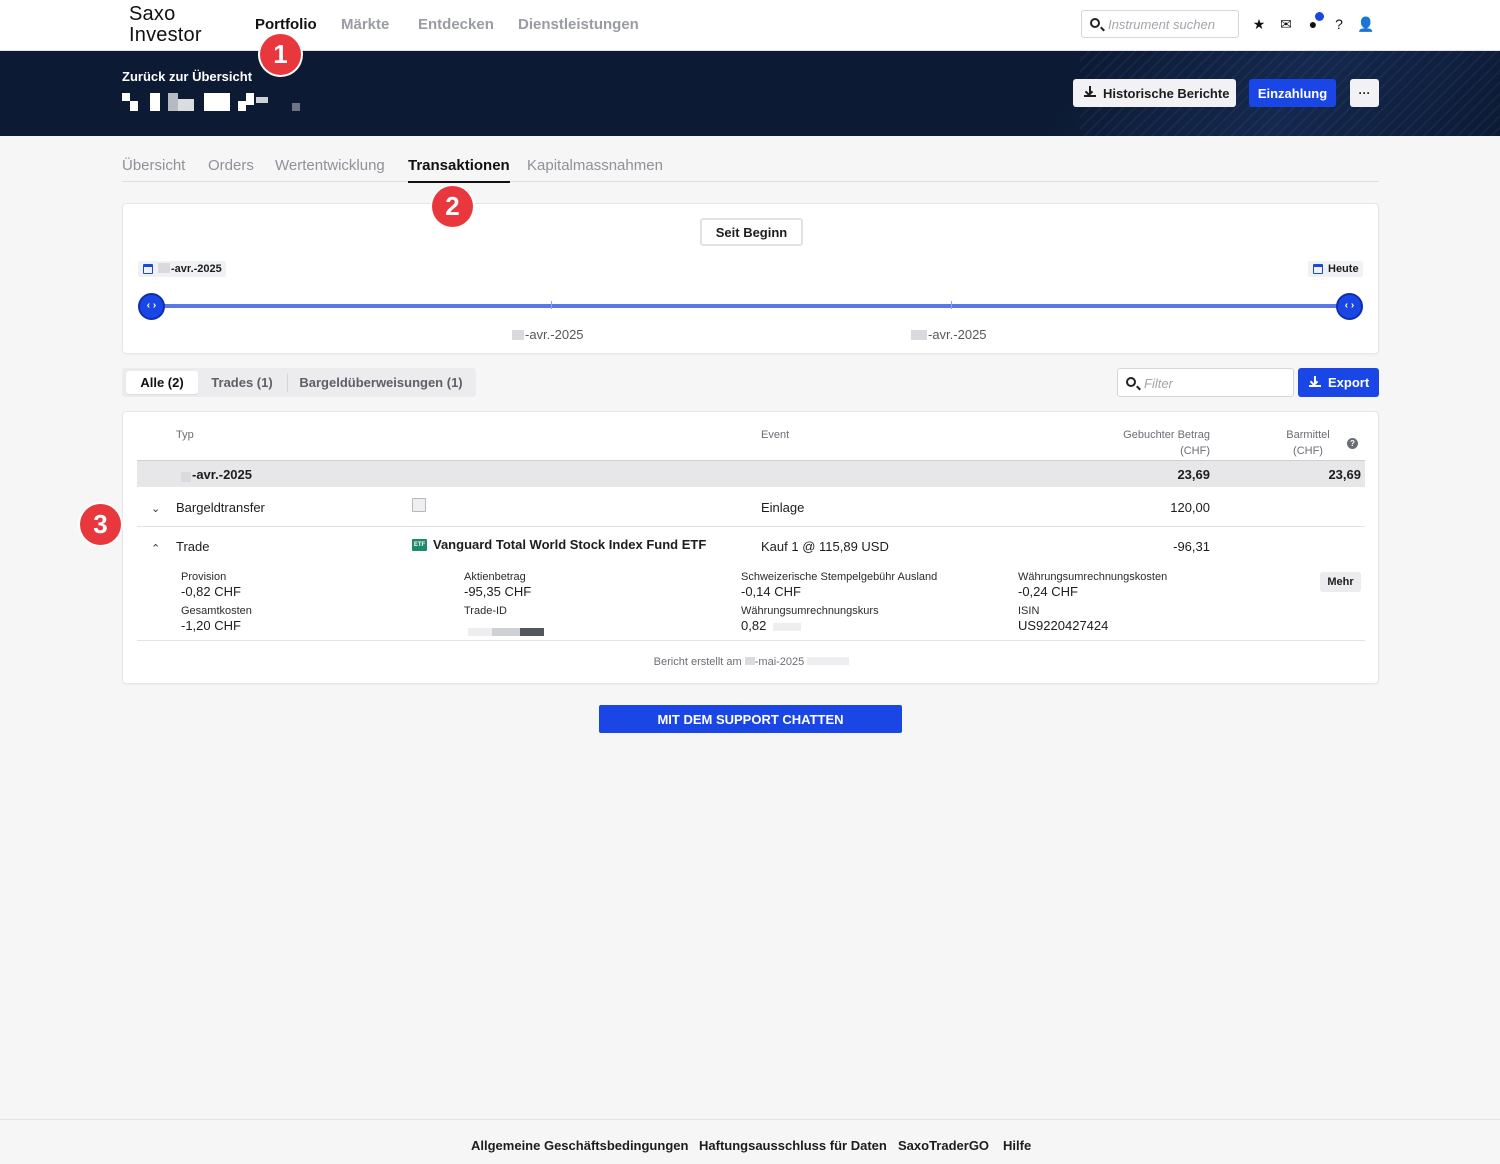  I want to click on detail-label: ISIN, so click(1029, 611).